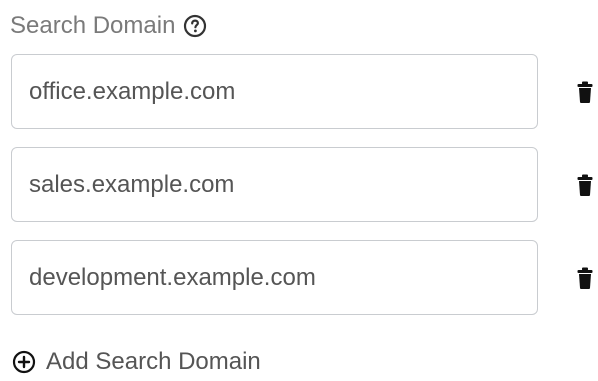  What do you see at coordinates (195, 26) in the screenshot?
I see `question-circle-icon` at bounding box center [195, 26].